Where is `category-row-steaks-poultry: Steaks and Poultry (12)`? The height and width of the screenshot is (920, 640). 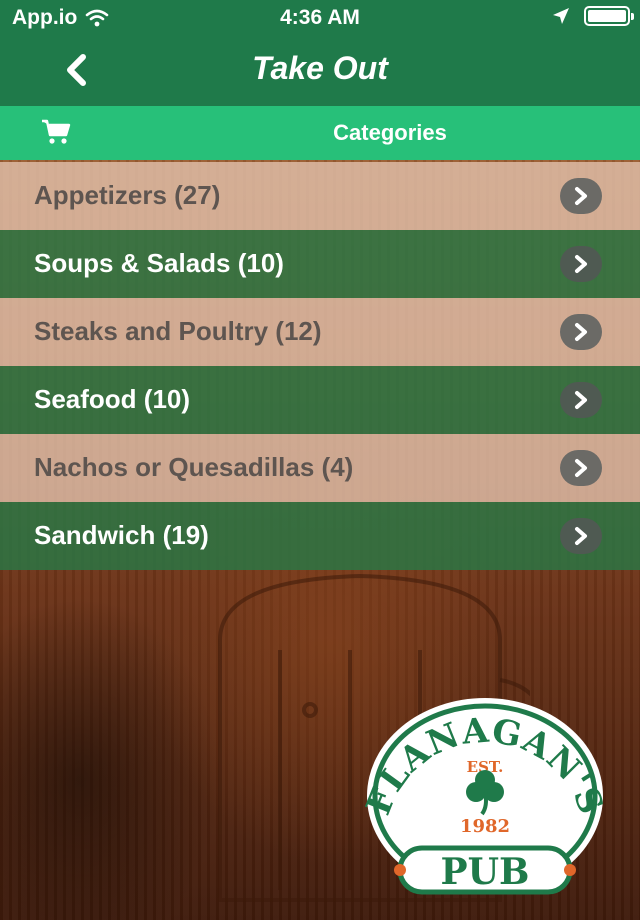 category-row-steaks-poultry: Steaks and Poultry (12) is located at coordinates (320, 332).